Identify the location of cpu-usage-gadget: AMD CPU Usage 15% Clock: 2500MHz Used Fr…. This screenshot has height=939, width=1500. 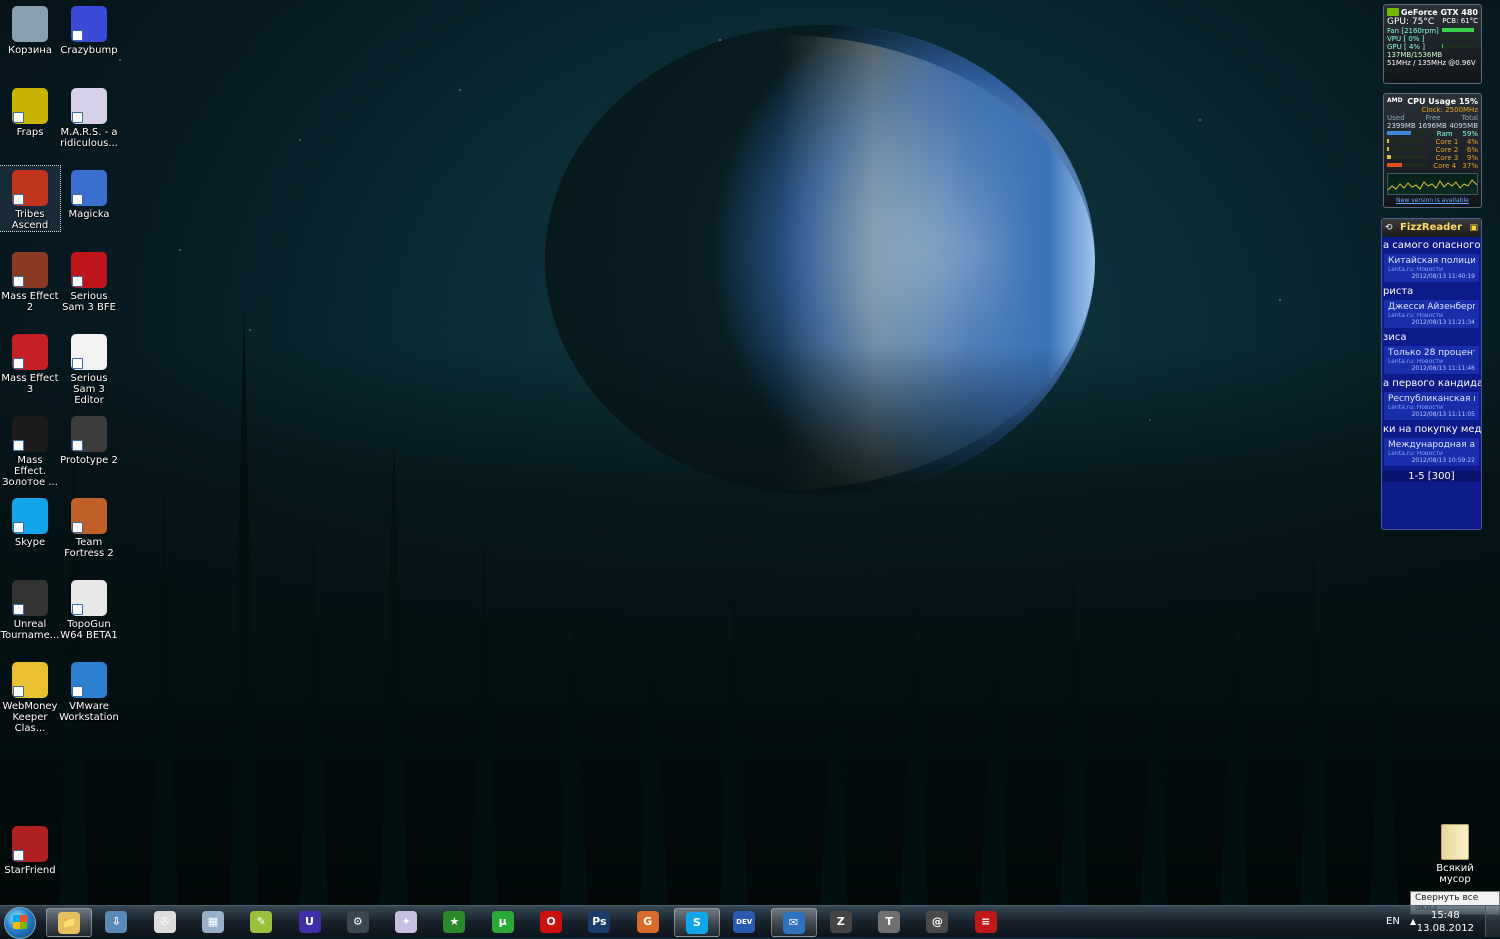
(1432, 150).